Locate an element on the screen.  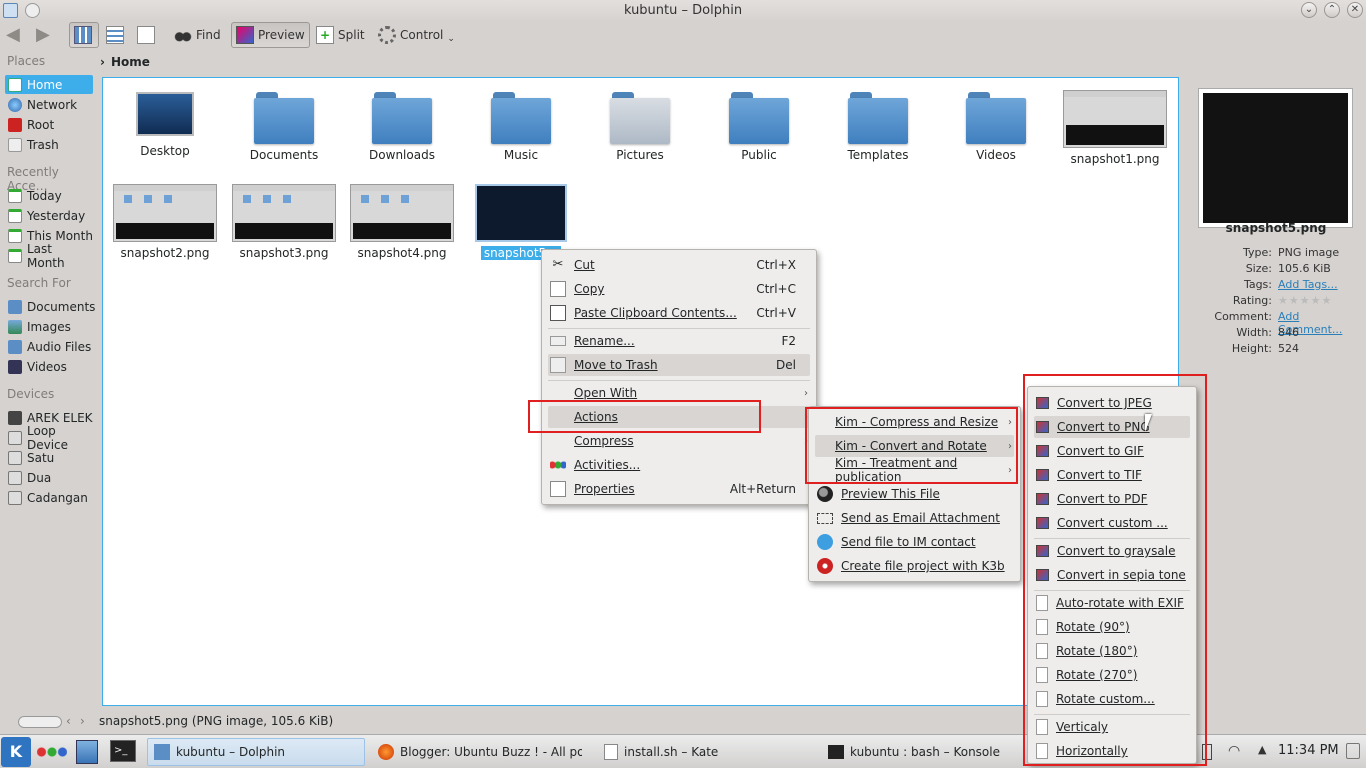
menu-item-rename: Rename... F2 is located at coordinates (679, 341).